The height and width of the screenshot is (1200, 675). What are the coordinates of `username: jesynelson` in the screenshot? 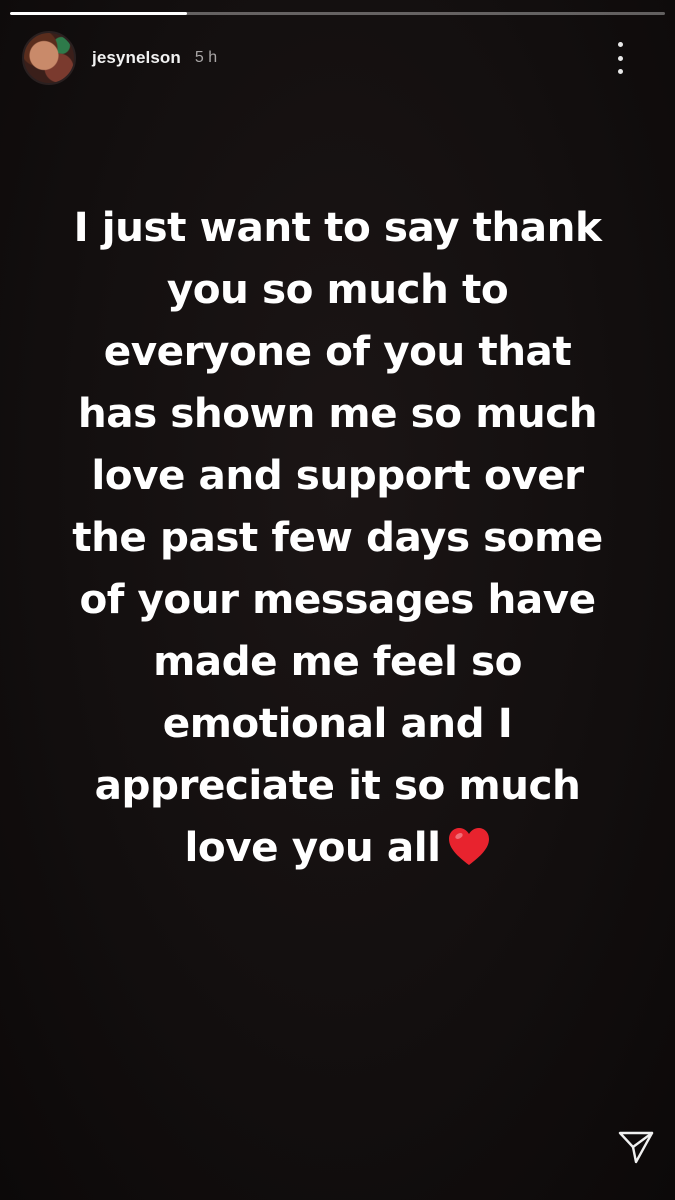 It's located at (136, 58).